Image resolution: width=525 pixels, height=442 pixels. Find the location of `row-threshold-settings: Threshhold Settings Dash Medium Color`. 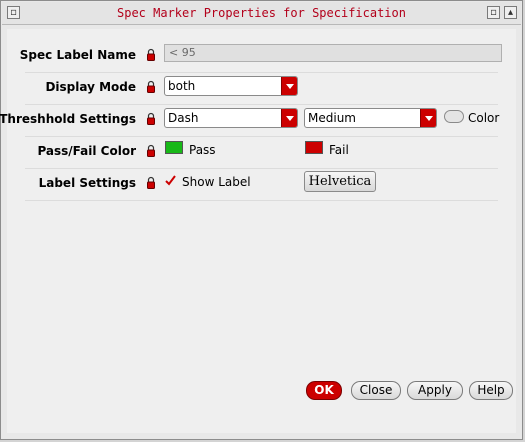

row-threshold-settings: Threshhold Settings Dash Medium Color is located at coordinates (250, 121).